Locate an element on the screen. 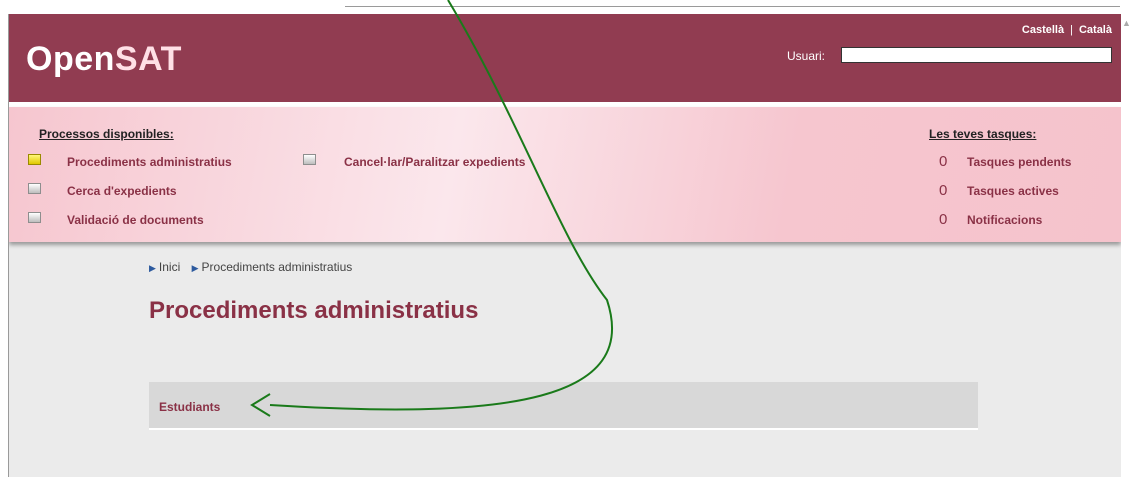 This screenshot has width=1132, height=477. processes-title: Processos disponibles: is located at coordinates (106, 134).